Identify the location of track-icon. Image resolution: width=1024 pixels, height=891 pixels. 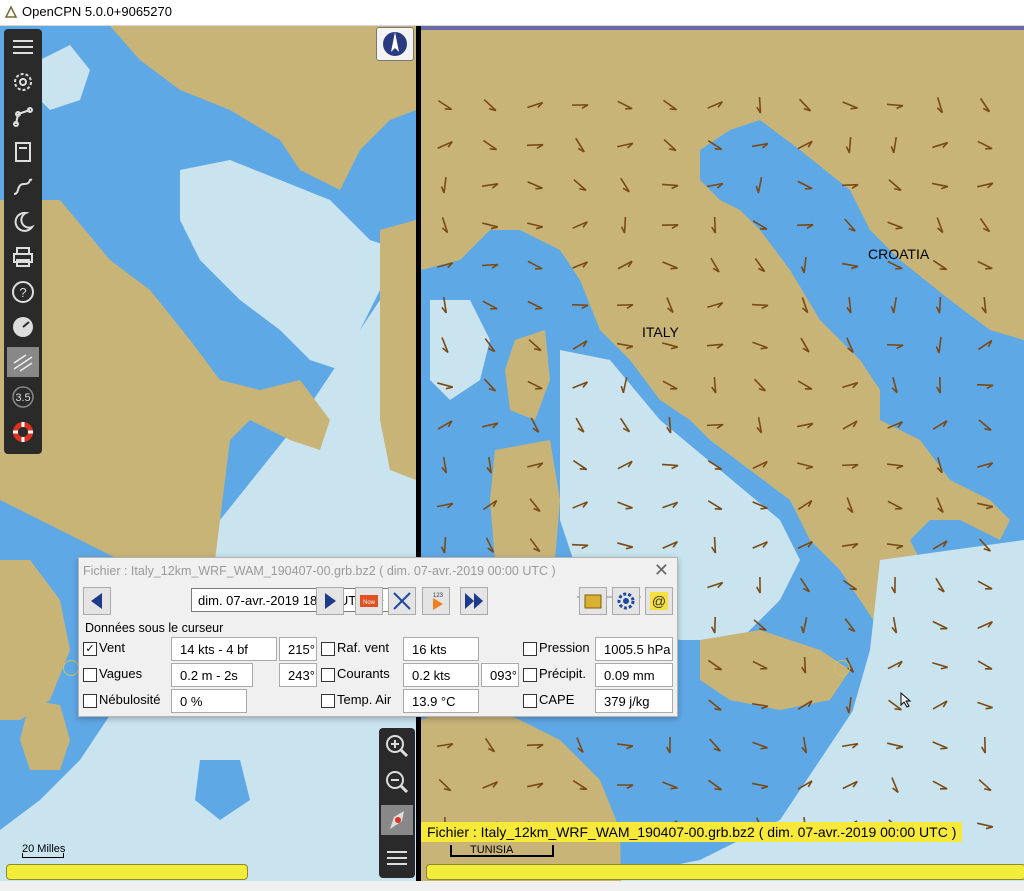
(23, 187).